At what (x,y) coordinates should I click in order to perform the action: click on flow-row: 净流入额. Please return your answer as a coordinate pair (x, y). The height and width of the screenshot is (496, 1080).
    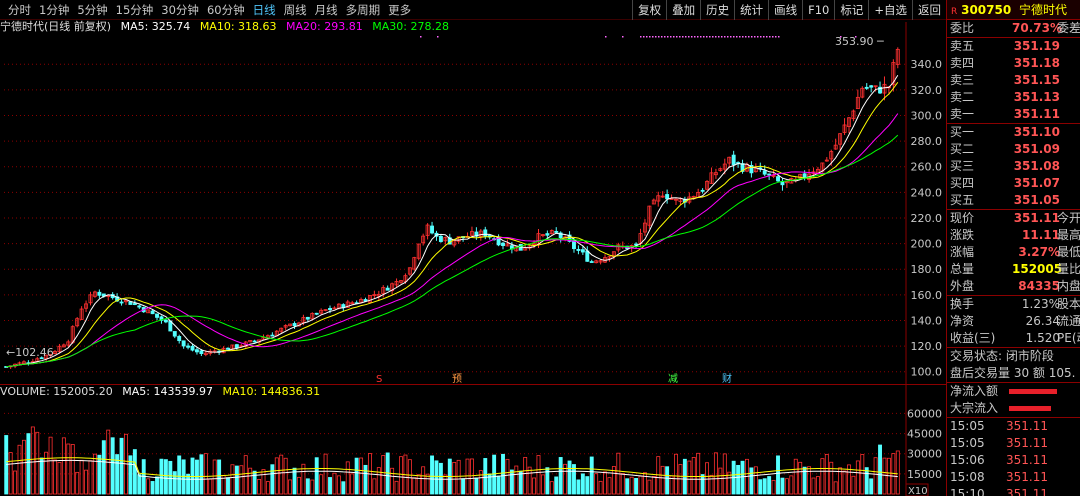
    Looking at the image, I should click on (1013, 391).